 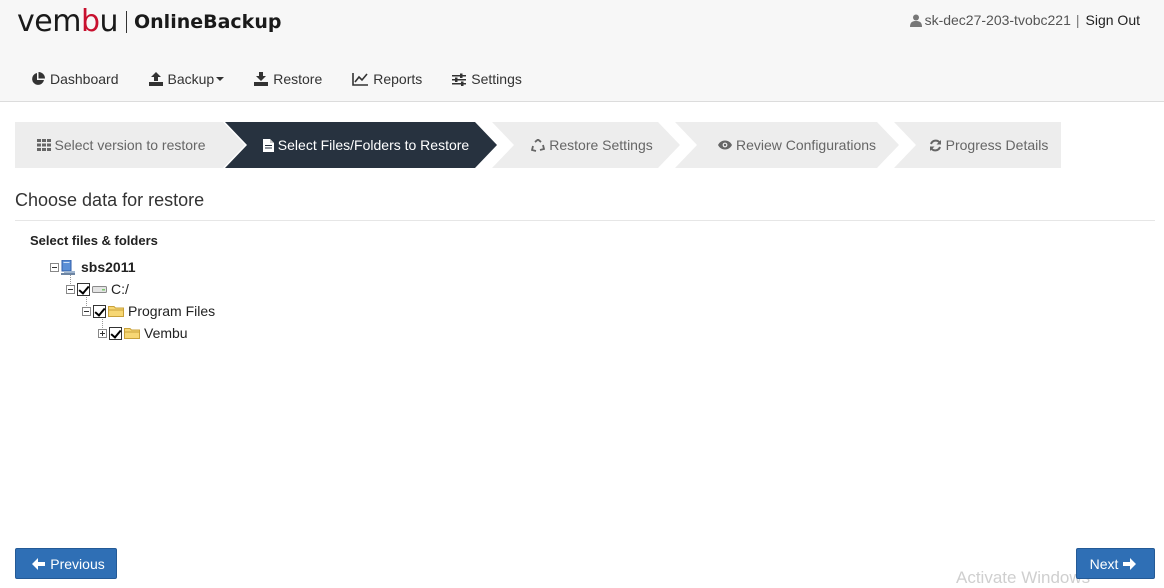 I want to click on tree-heading: Select files & folders, so click(x=94, y=240).